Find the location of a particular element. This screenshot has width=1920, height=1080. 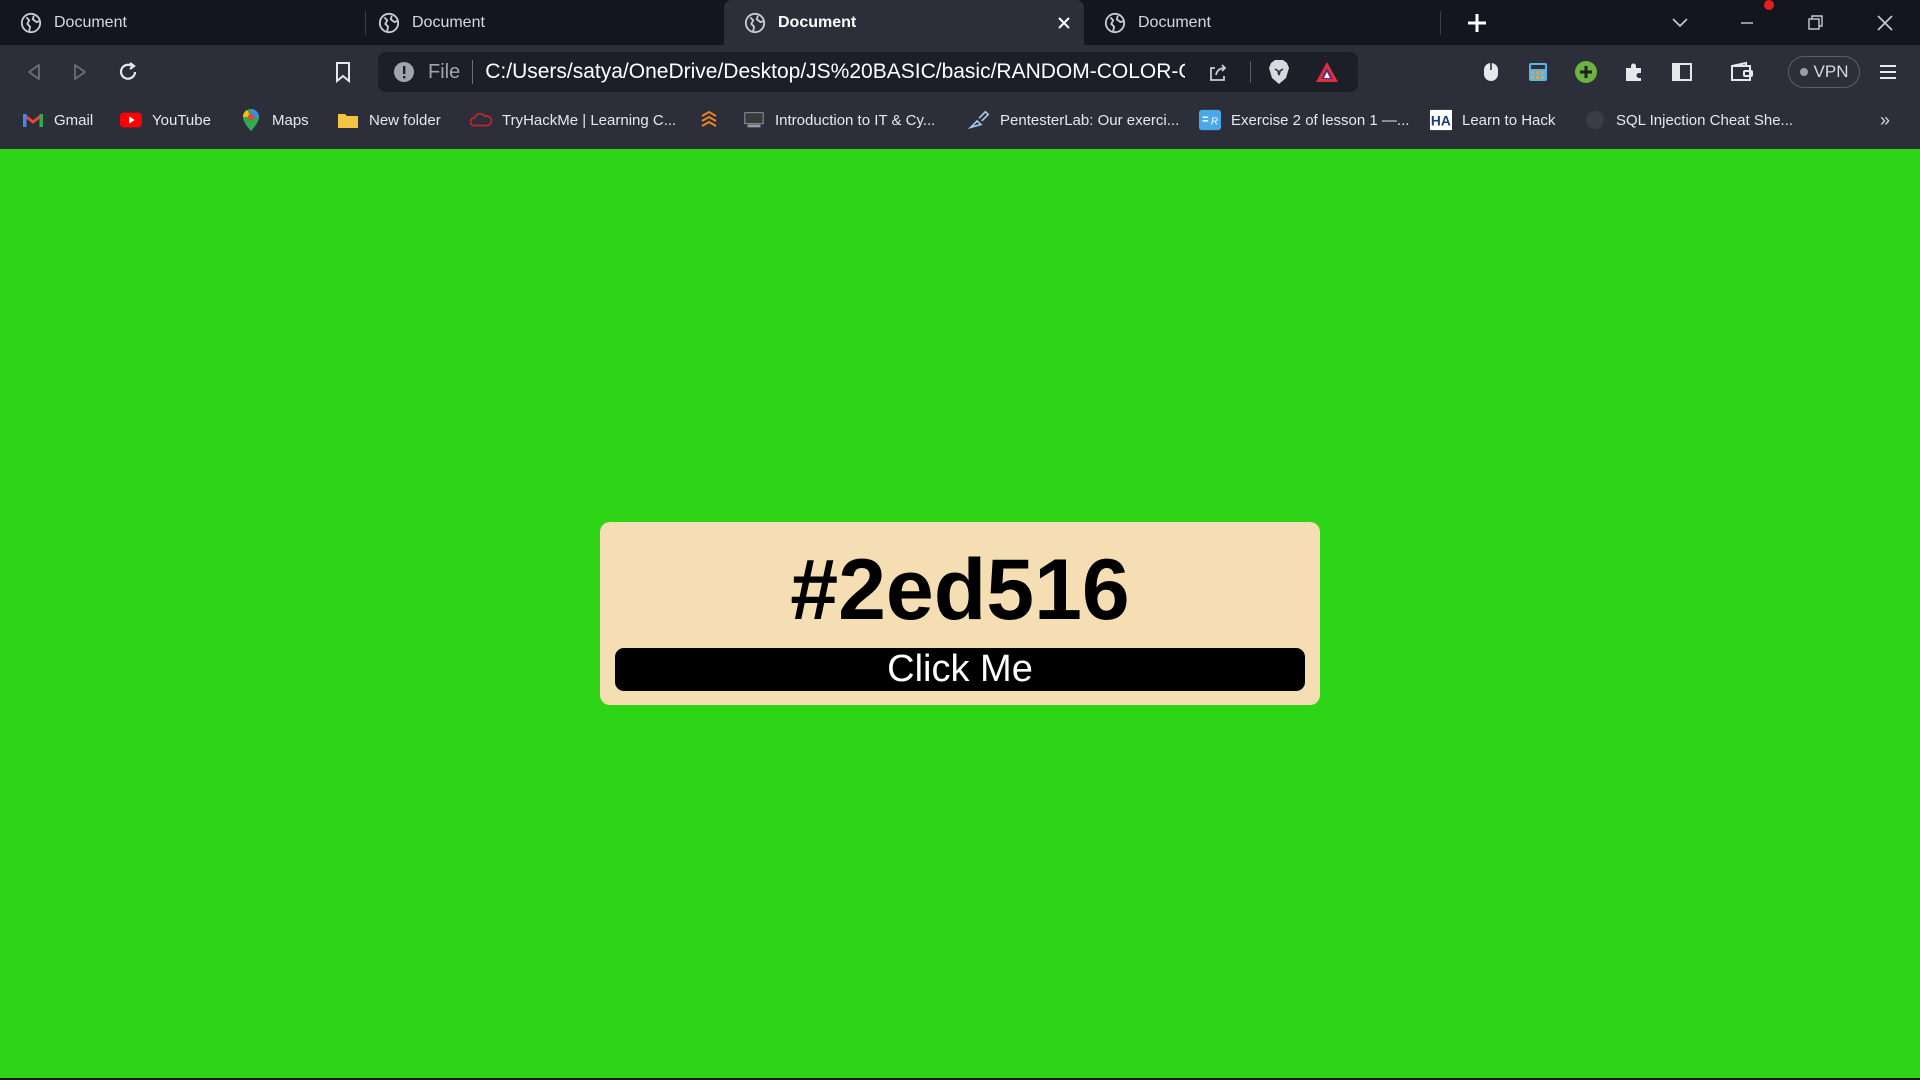

share-button is located at coordinates (1218, 72).